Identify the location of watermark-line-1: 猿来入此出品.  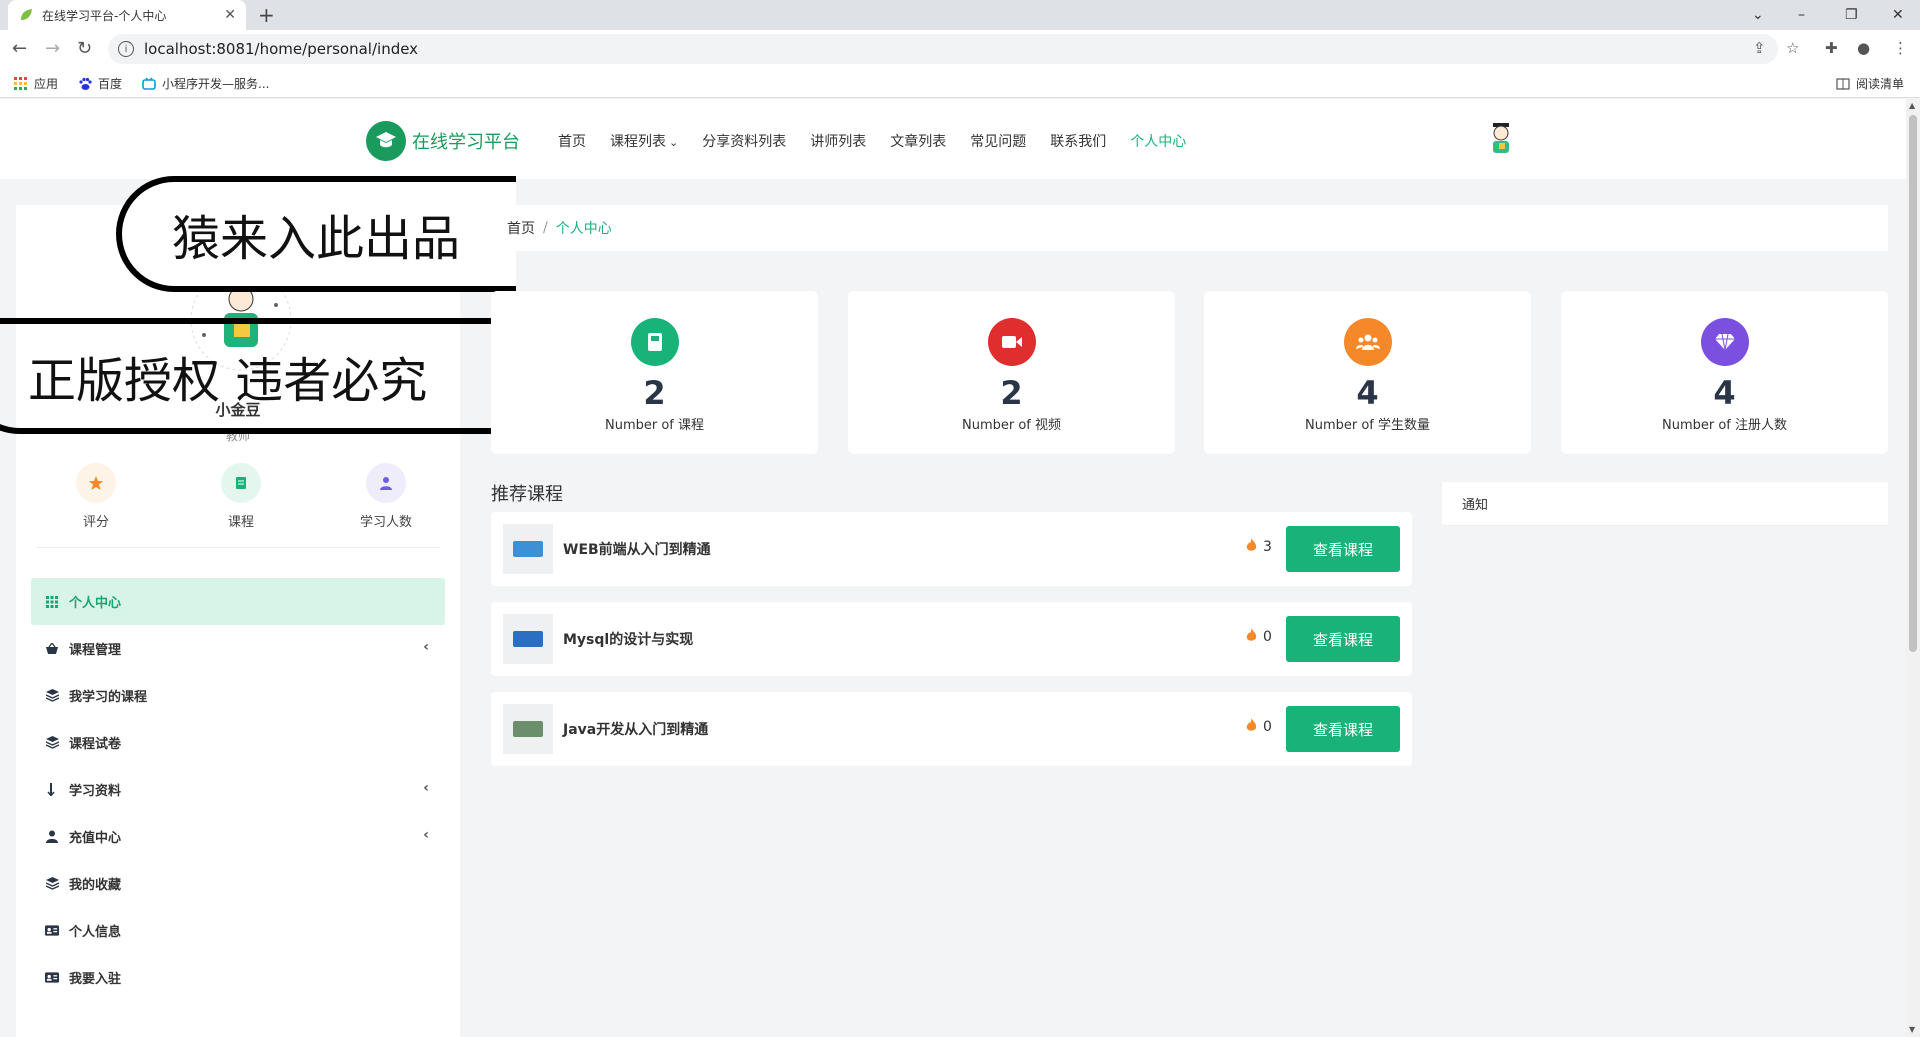
(316, 234).